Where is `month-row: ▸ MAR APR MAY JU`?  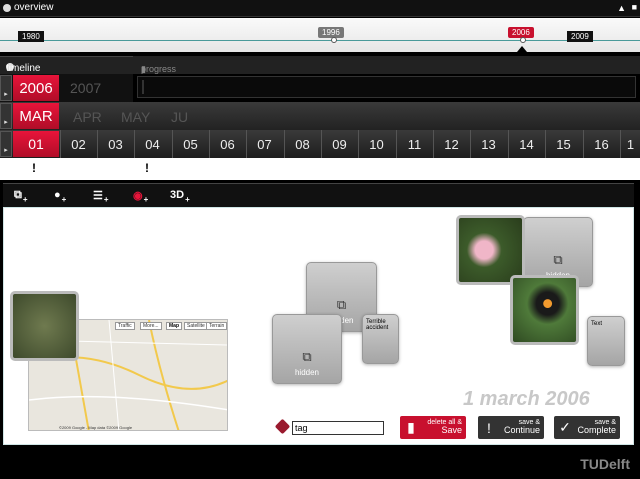
month-row: ▸ MAR APR MAY JU is located at coordinates (320, 116).